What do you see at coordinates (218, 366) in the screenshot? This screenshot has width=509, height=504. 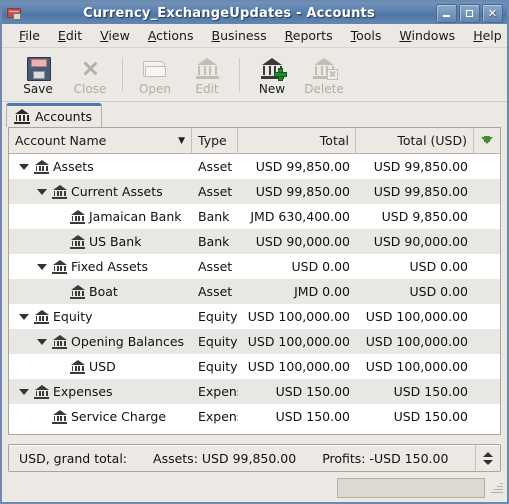 I see `cell-type: Equity` at bounding box center [218, 366].